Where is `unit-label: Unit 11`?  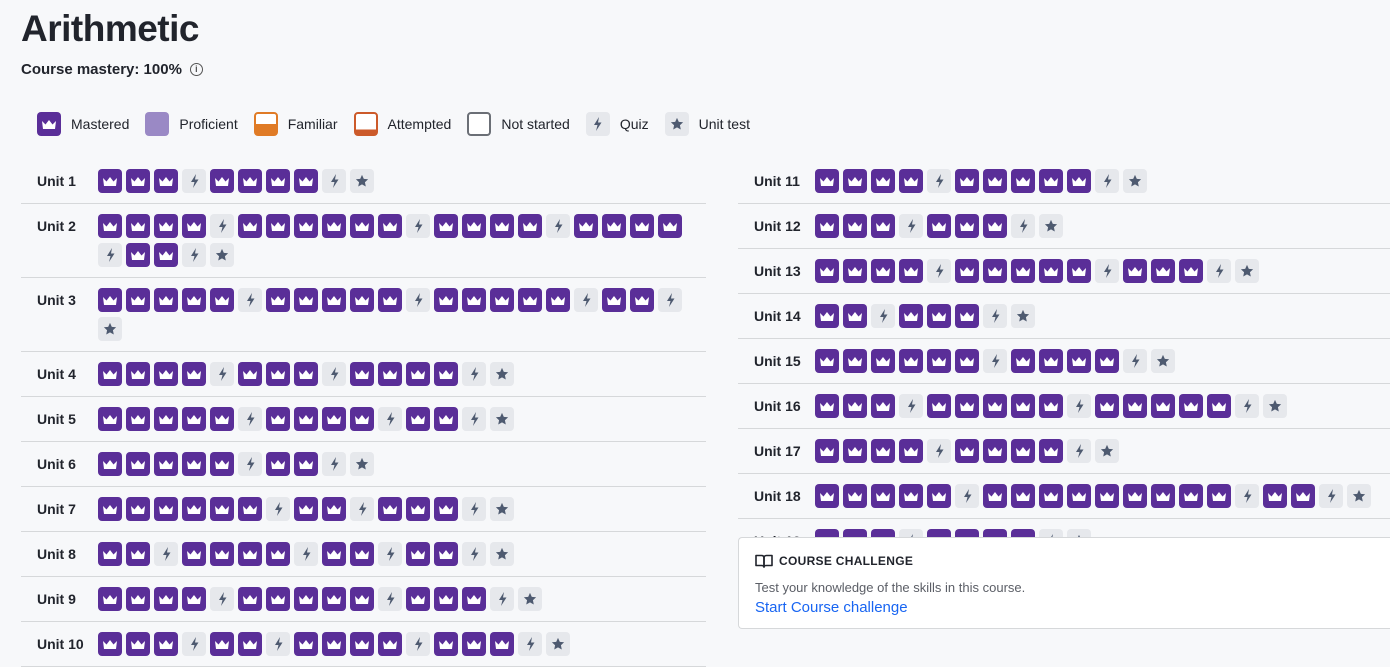
unit-label: Unit 11 is located at coordinates (776, 181).